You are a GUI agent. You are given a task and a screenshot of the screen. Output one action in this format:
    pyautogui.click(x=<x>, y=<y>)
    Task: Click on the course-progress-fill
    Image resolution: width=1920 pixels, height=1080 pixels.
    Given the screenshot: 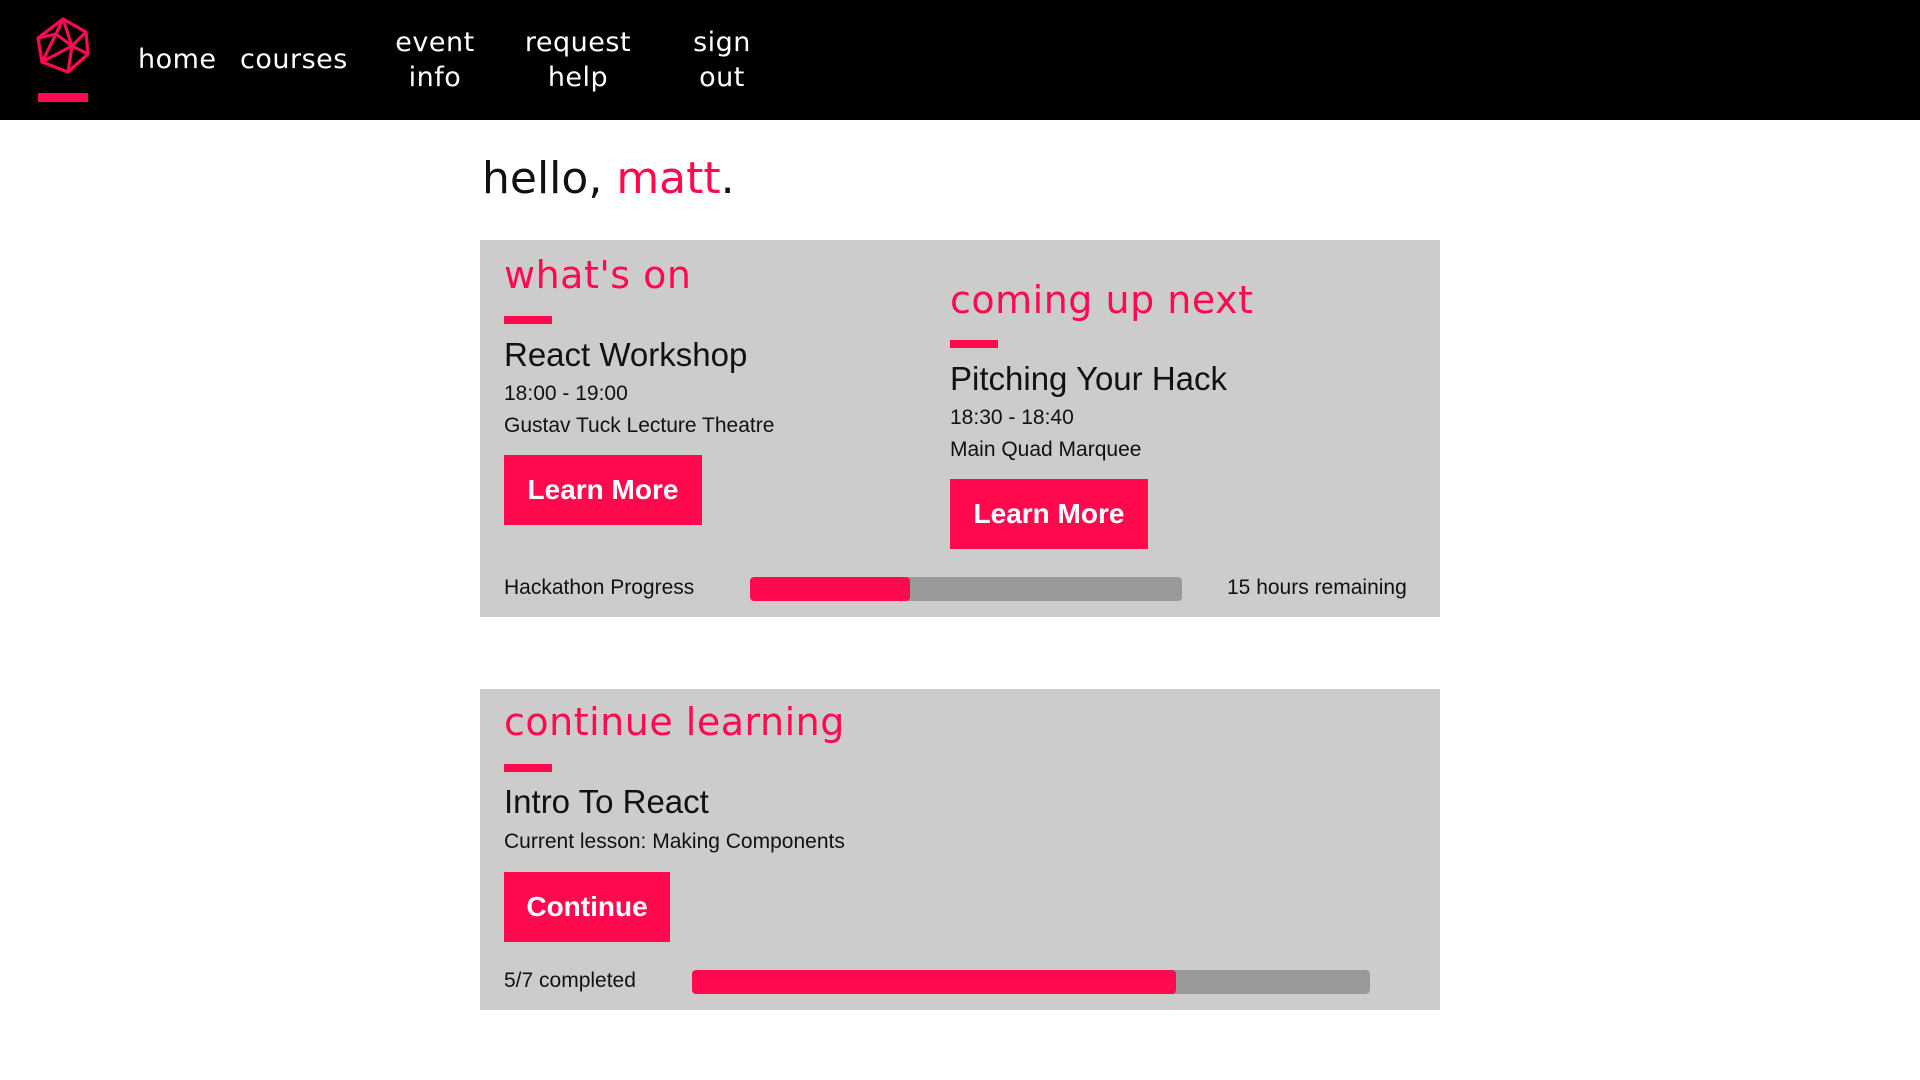 What is the action you would take?
    pyautogui.click(x=934, y=982)
    